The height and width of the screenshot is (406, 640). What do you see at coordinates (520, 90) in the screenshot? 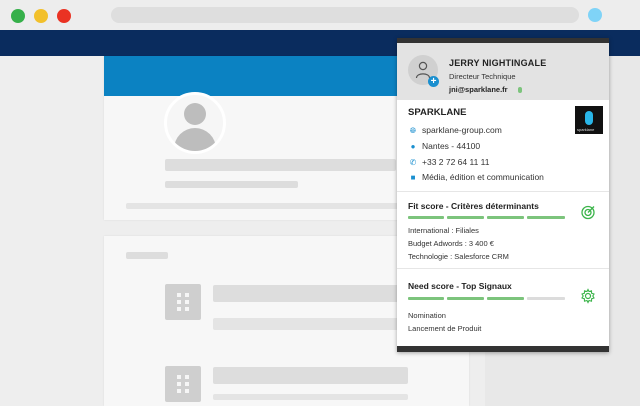
I see `email-verified-indicator` at bounding box center [520, 90].